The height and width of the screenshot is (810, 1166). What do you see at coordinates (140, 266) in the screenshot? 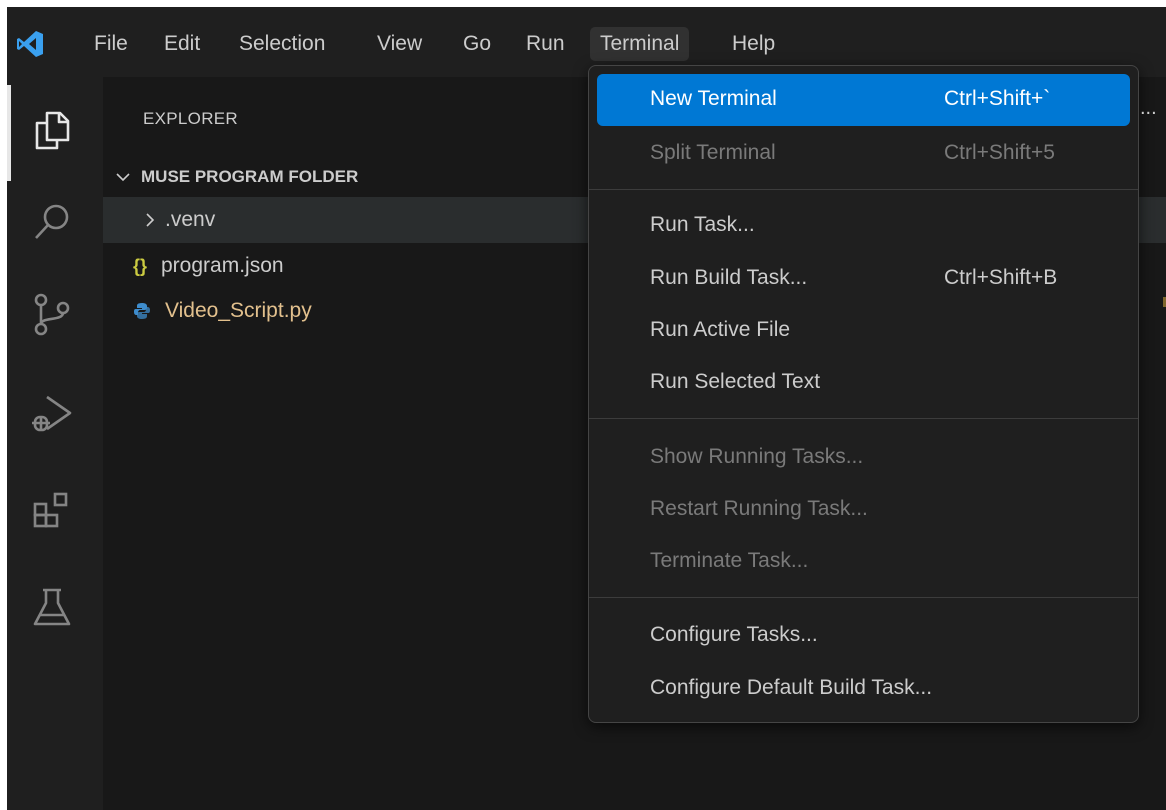
I see `json-file-icon: {}` at bounding box center [140, 266].